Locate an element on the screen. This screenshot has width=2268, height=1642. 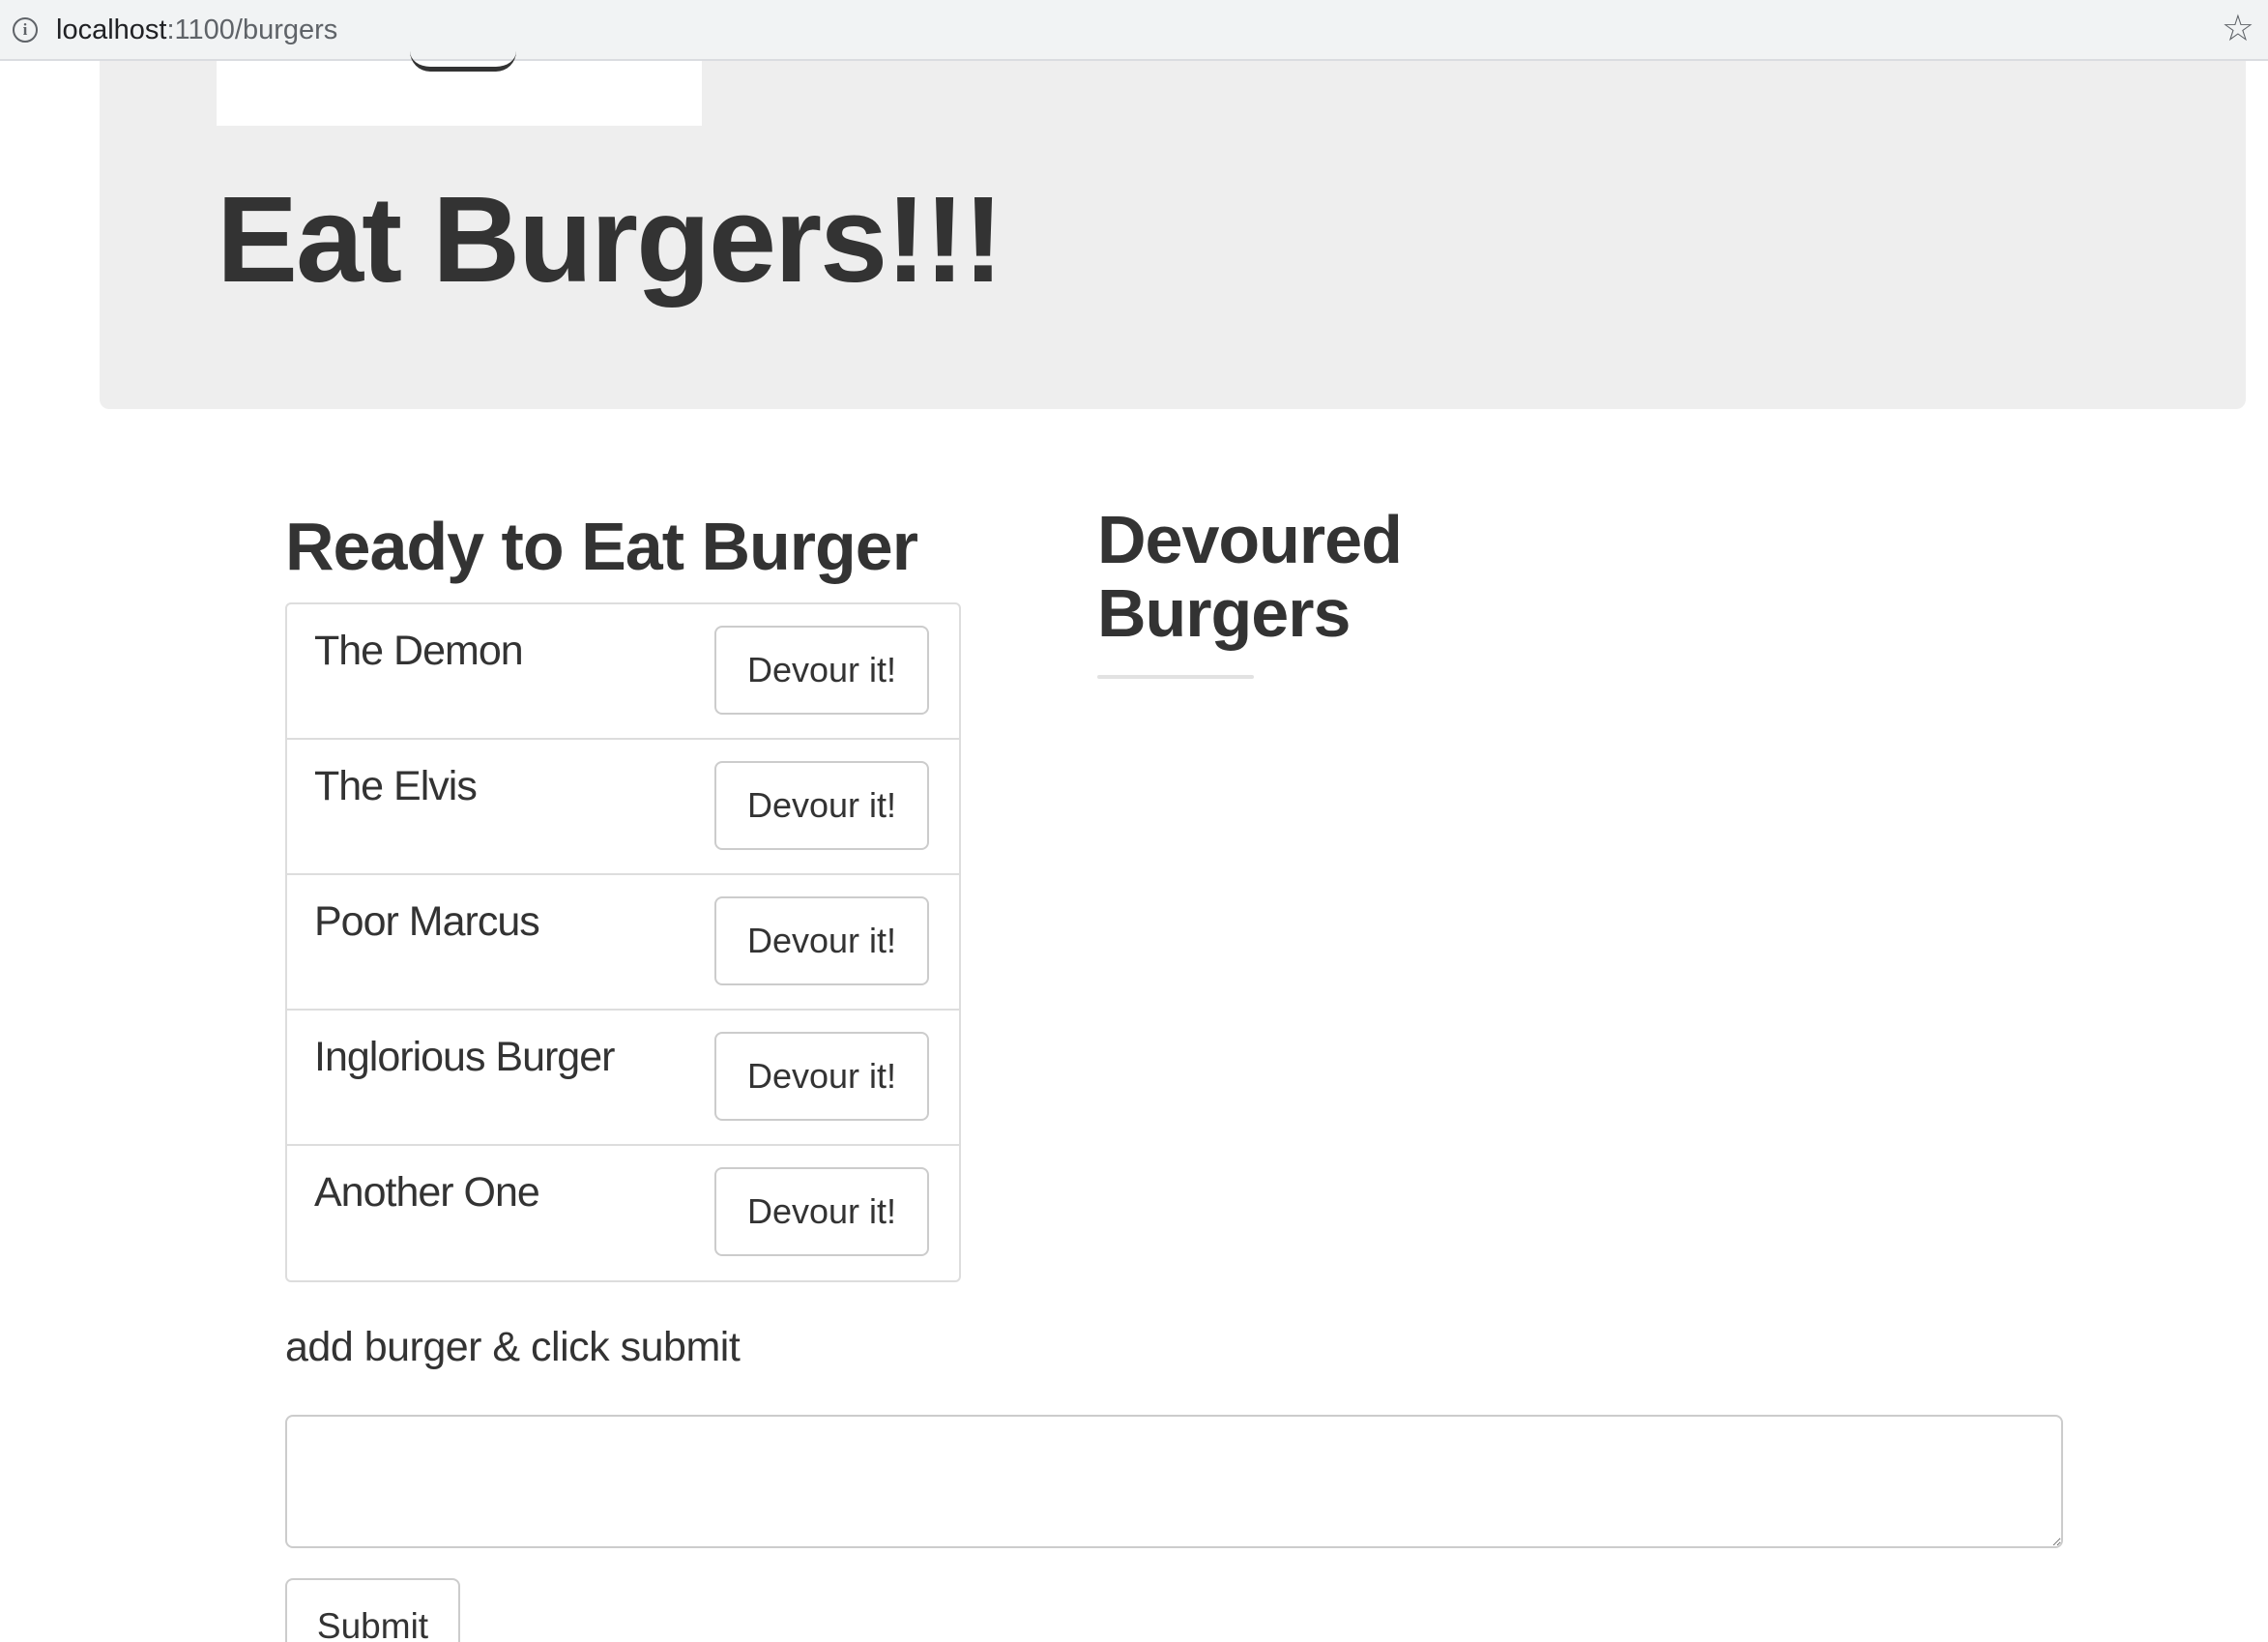
url-text: localhost:1100/burgers is located at coordinates (196, 30).